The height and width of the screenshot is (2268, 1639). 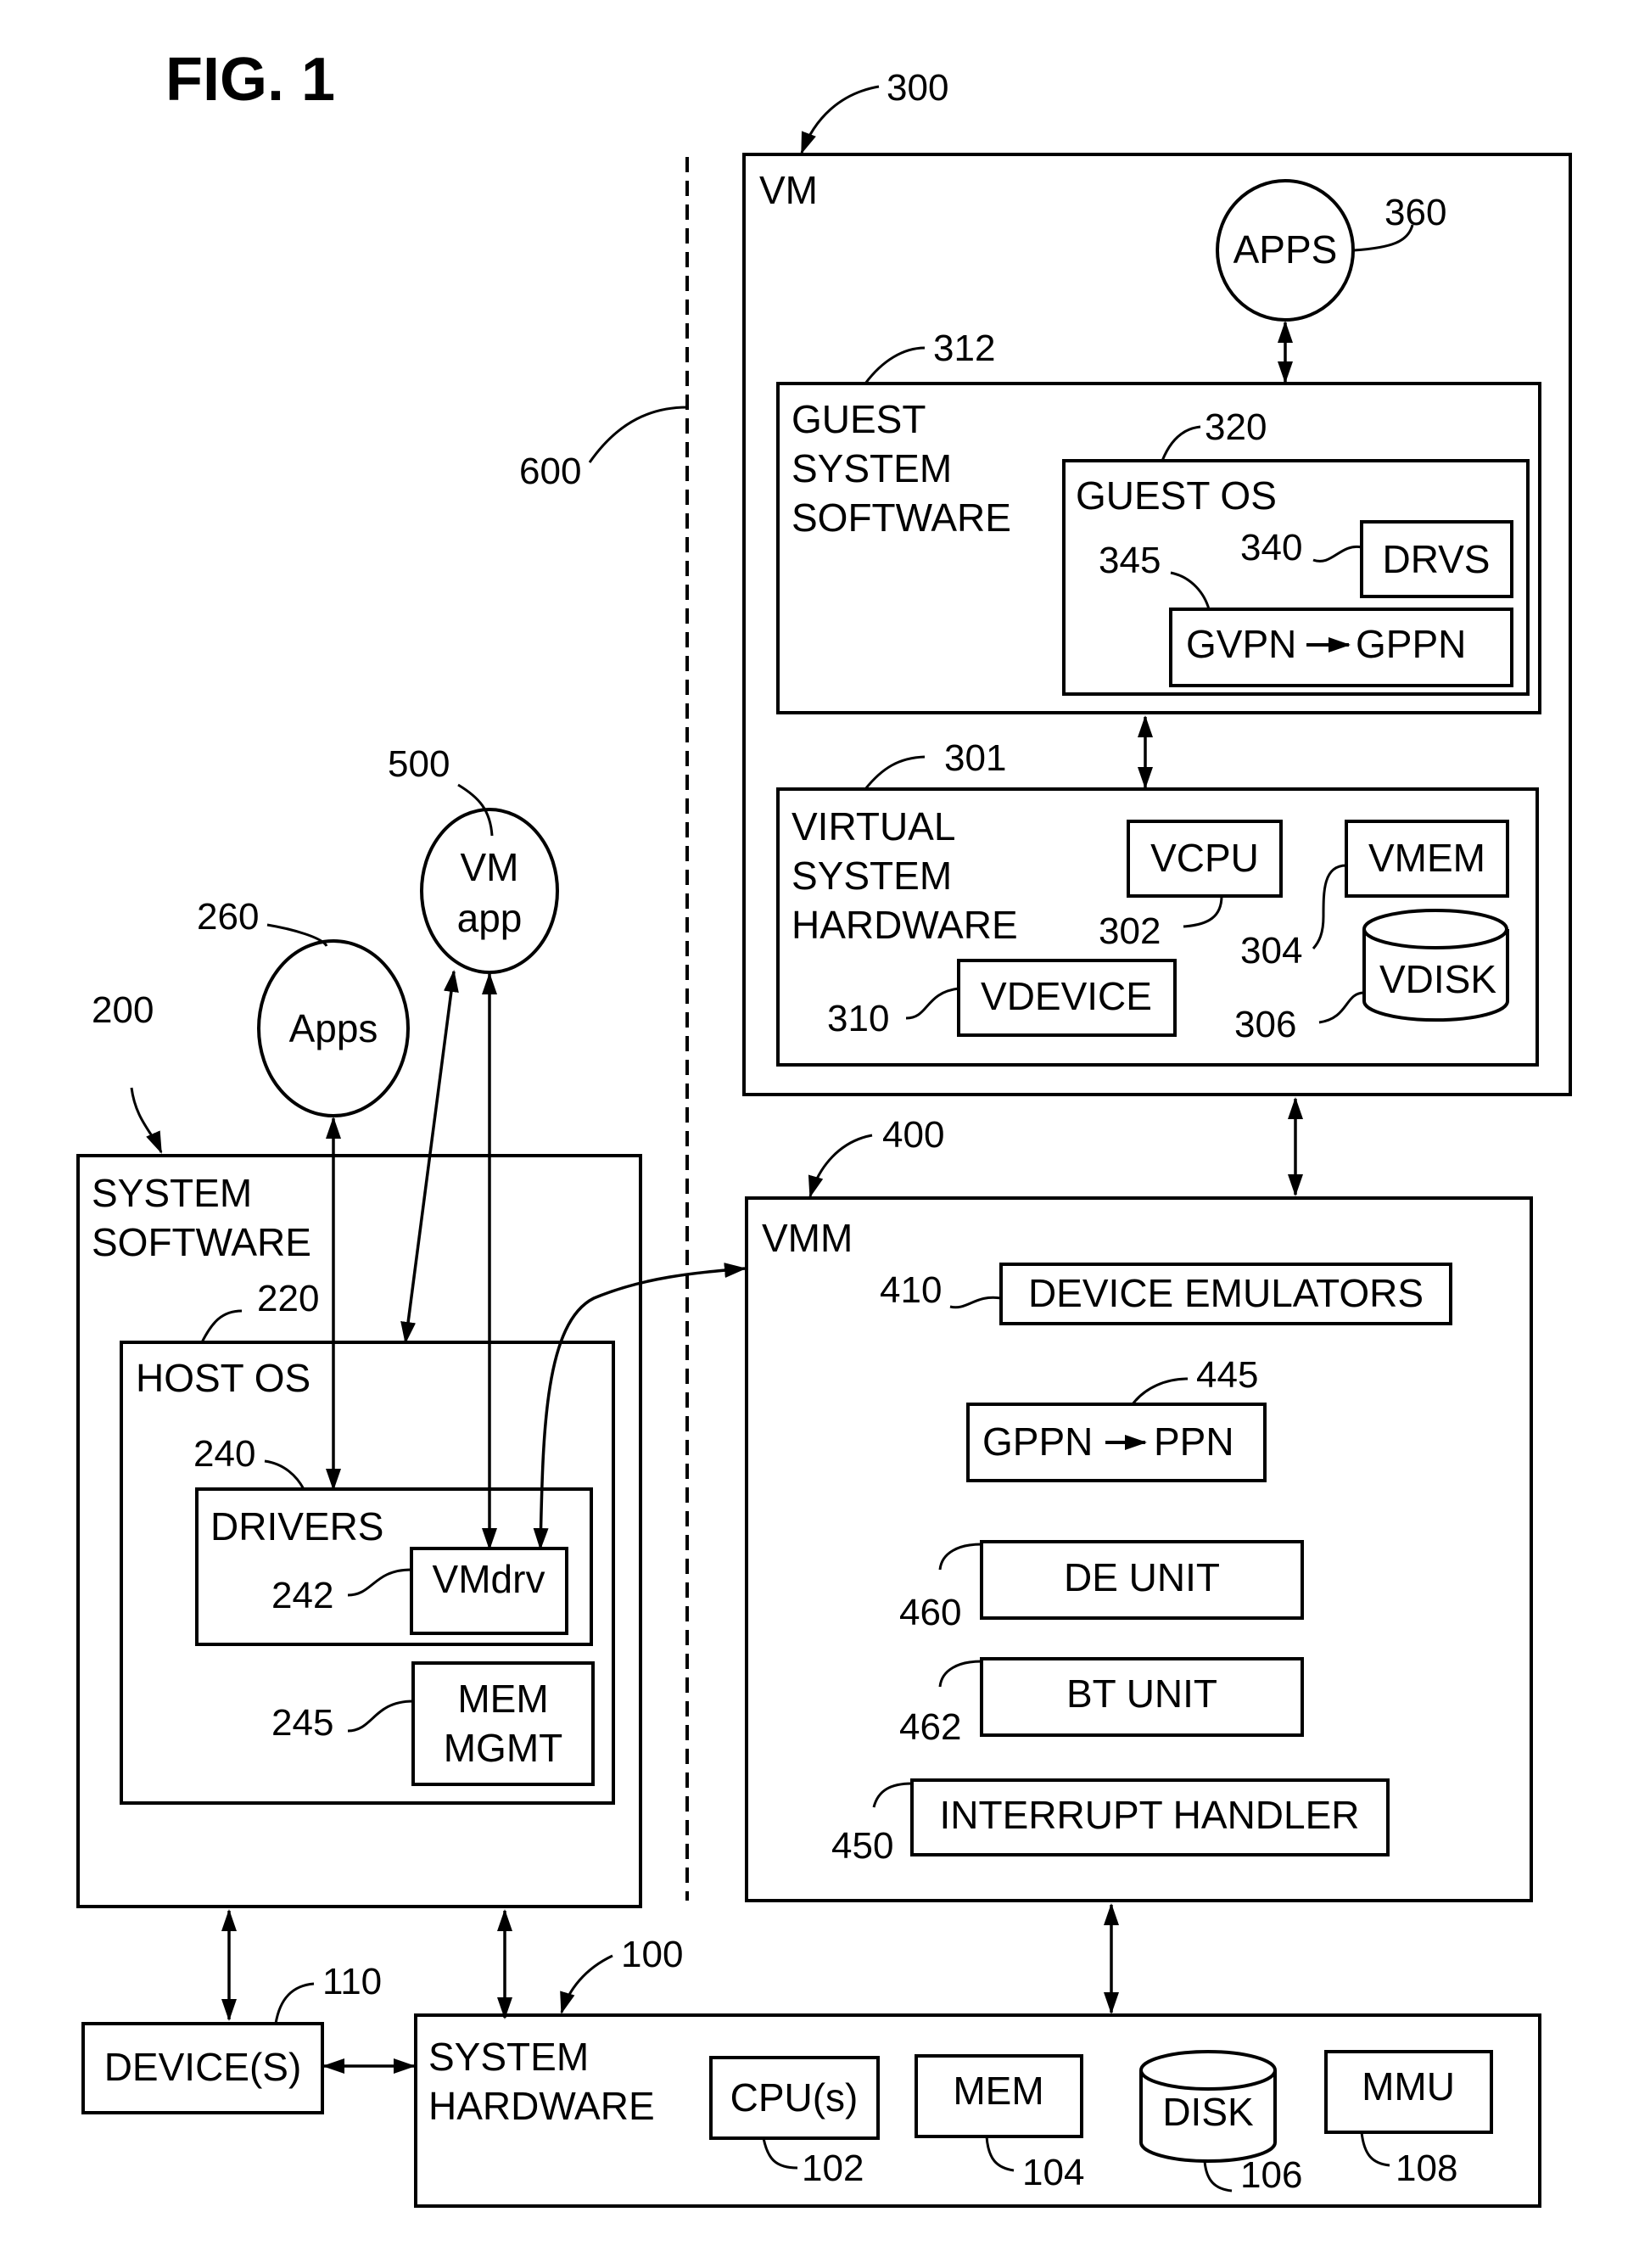 What do you see at coordinates (930, 1613) in the screenshot?
I see `de-unit-ref: 460` at bounding box center [930, 1613].